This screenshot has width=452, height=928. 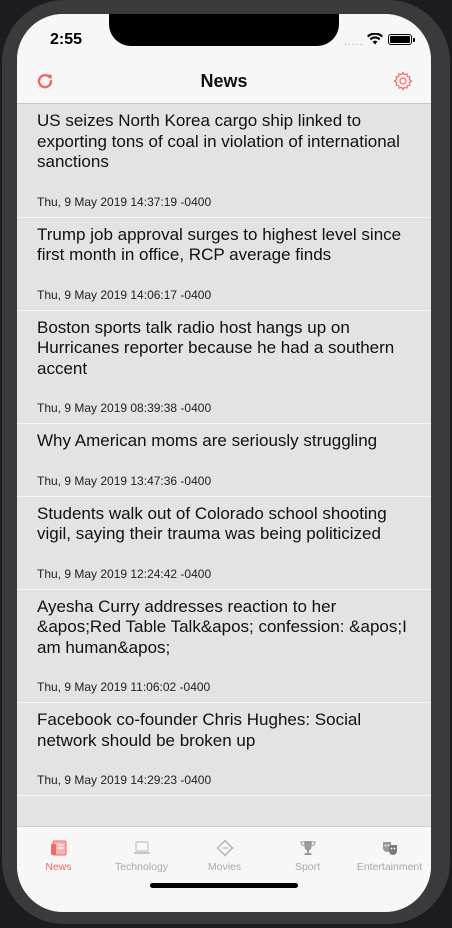 I want to click on tab-movies: Movies, so click(x=224, y=852).